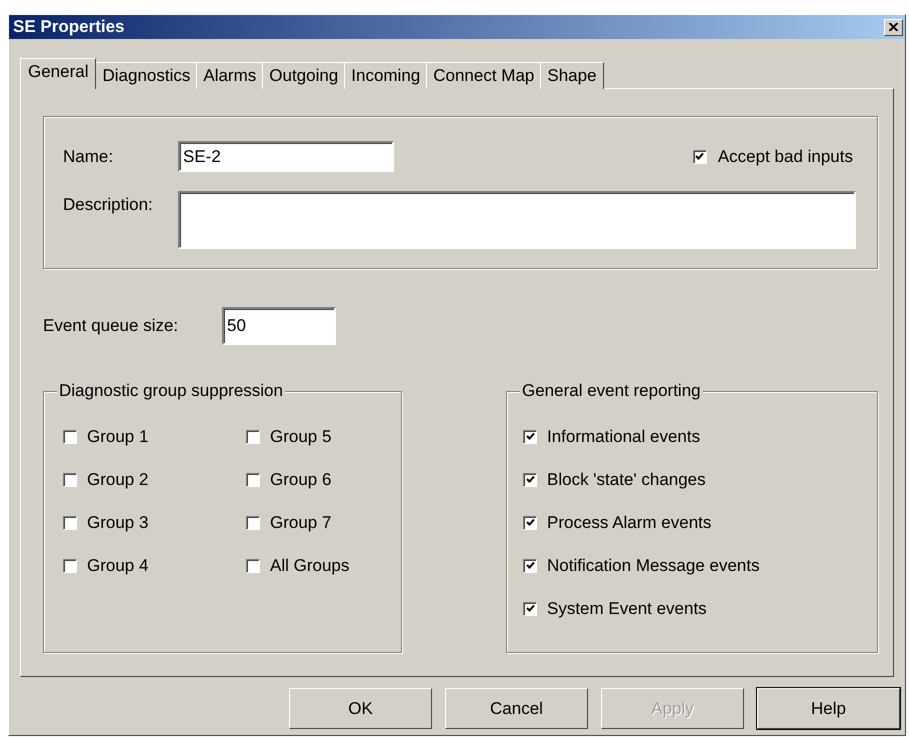 This screenshot has height=738, width=909. Describe the element at coordinates (301, 479) in the screenshot. I see `checkbox-label: Group 6` at that location.